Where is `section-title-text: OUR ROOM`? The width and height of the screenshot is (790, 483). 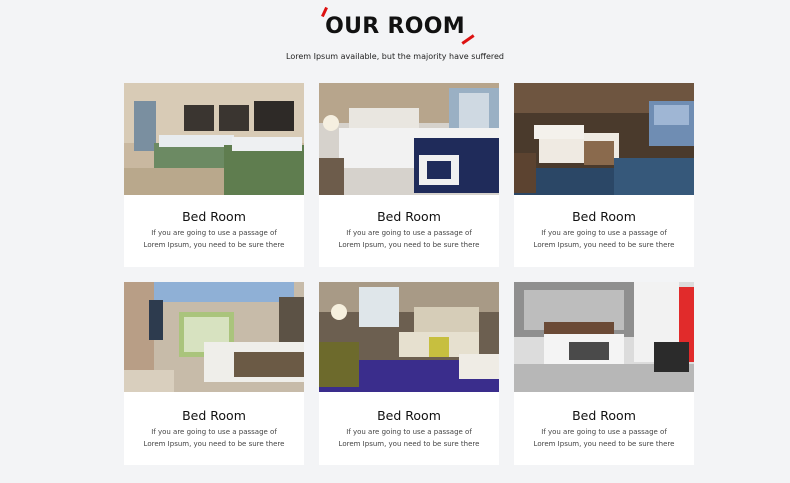 section-title-text: OUR ROOM is located at coordinates (395, 26).